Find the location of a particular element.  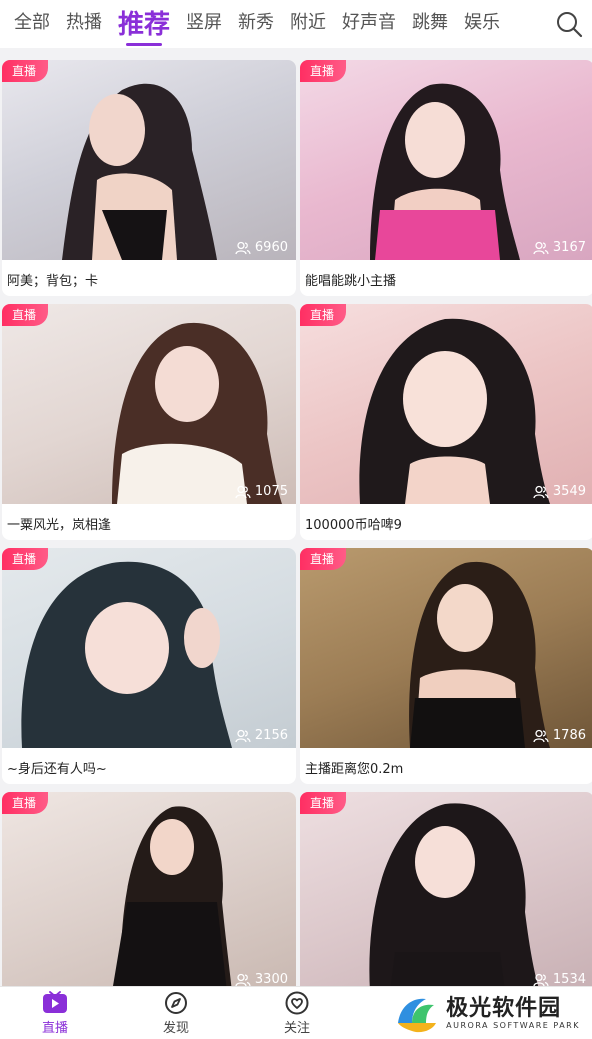

viewer-count-value: 3167 is located at coordinates (569, 247).